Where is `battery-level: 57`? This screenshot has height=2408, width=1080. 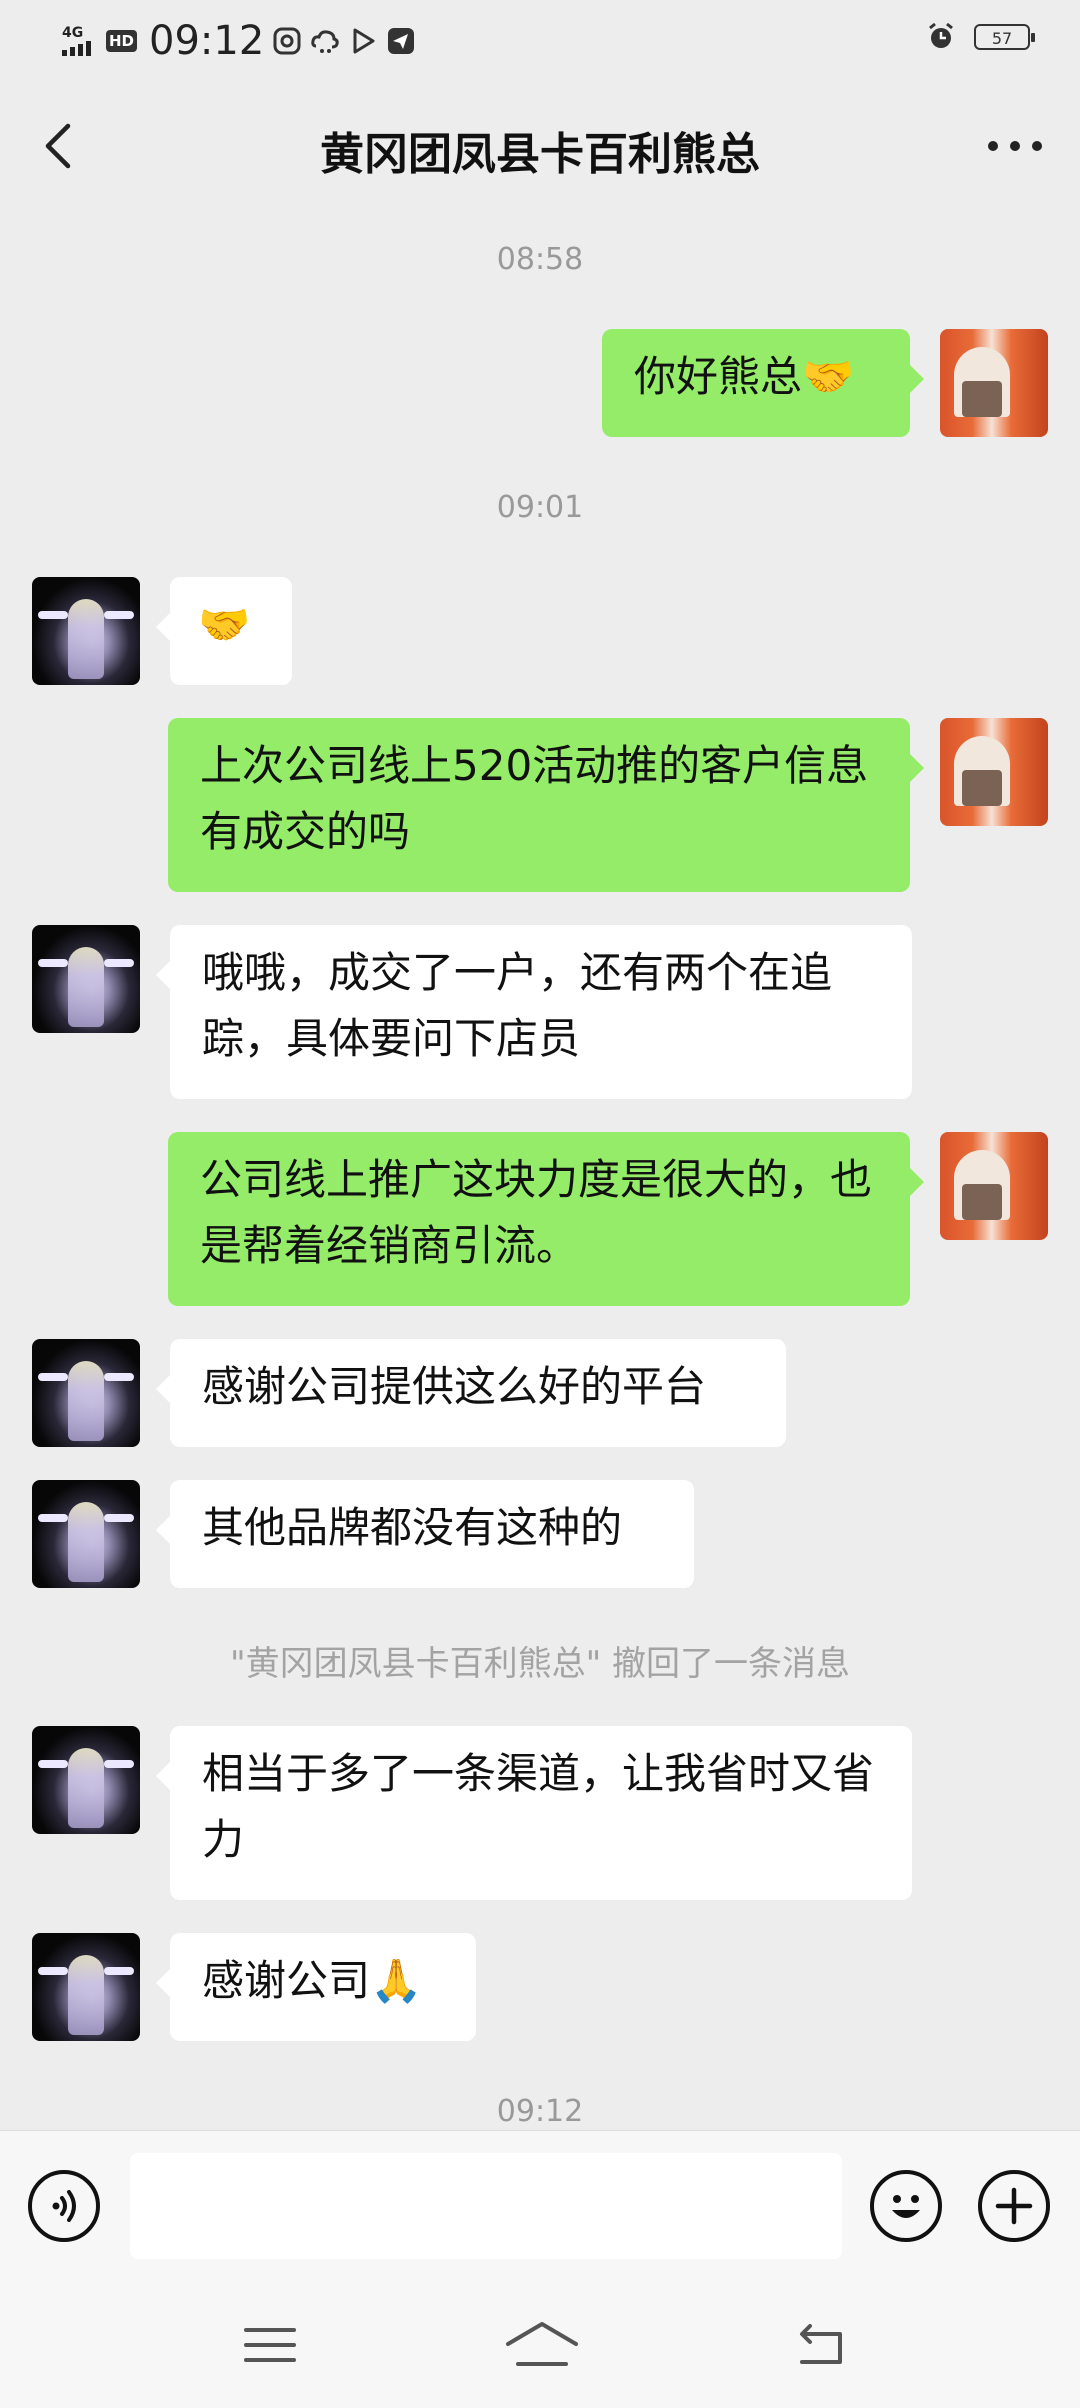 battery-level: 57 is located at coordinates (1002, 38).